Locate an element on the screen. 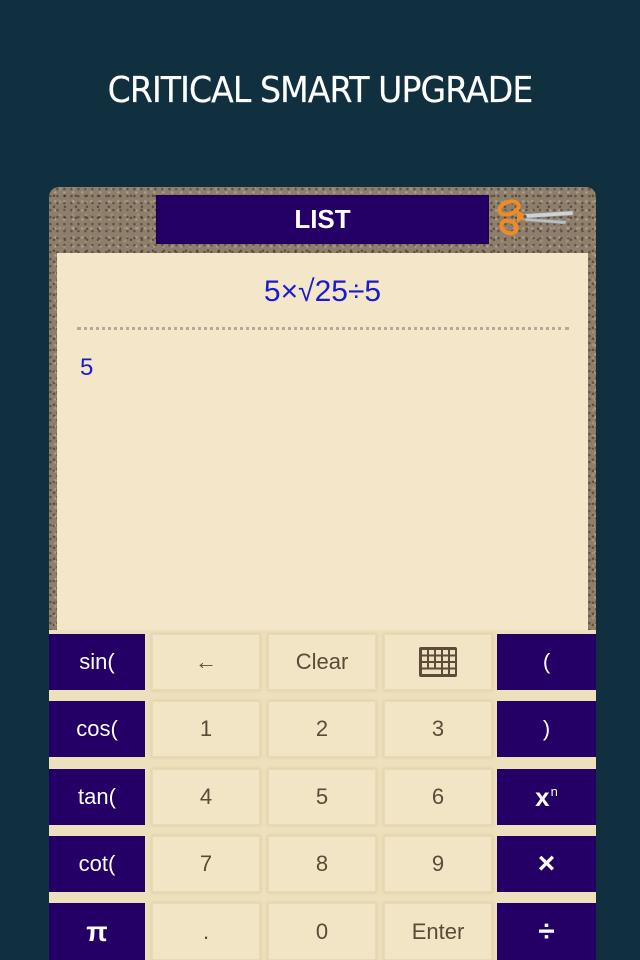 This screenshot has height=960, width=640. clear-key-label: Clear is located at coordinates (322, 661).